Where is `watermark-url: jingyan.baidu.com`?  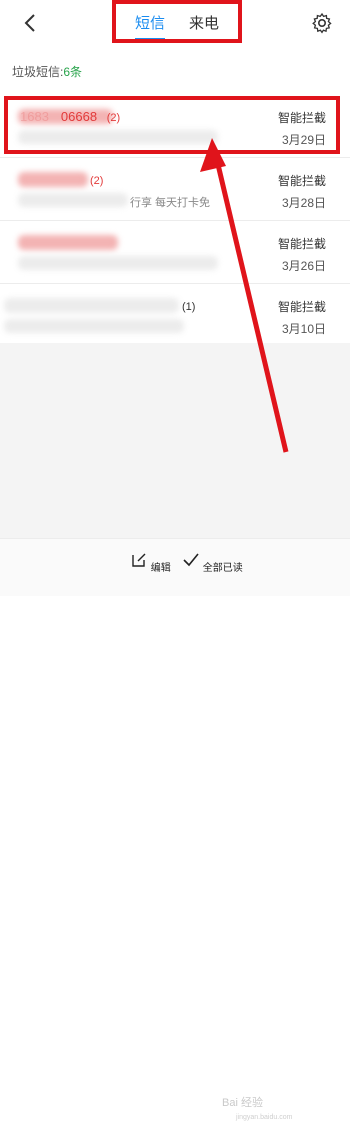 watermark-url: jingyan.baidu.com is located at coordinates (264, 1117).